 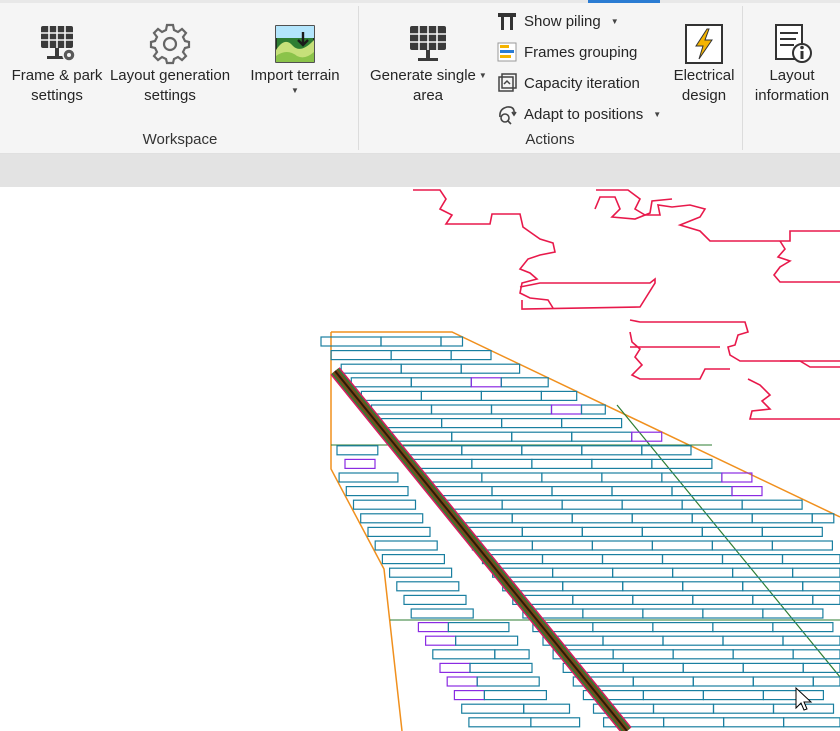 I want to click on generate-single-area-dropdown-icon: ▼, so click(x=483, y=75).